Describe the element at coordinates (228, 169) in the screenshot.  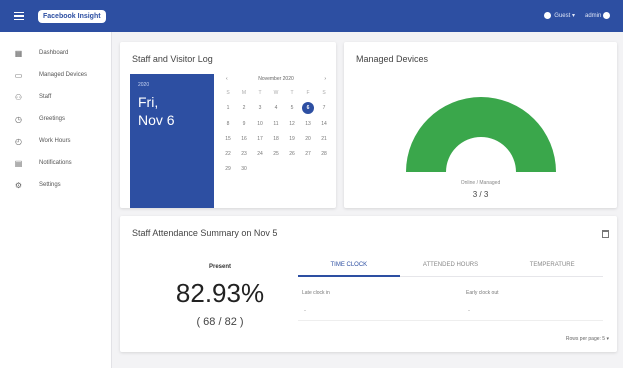
I see `calendar-day: 29` at that location.